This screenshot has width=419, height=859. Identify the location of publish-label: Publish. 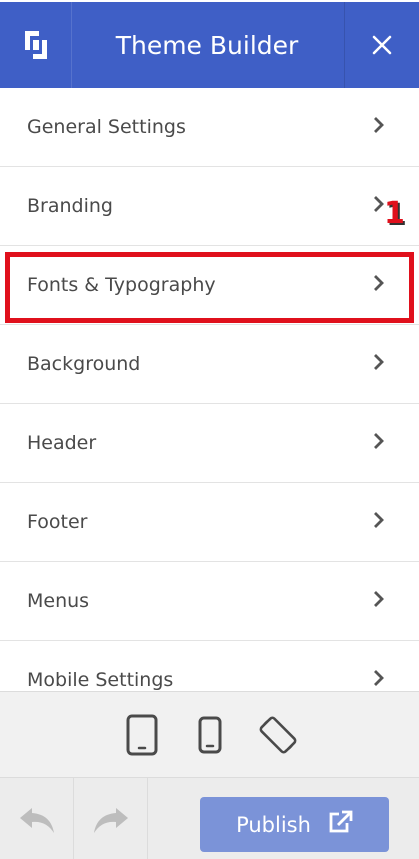
(273, 824).